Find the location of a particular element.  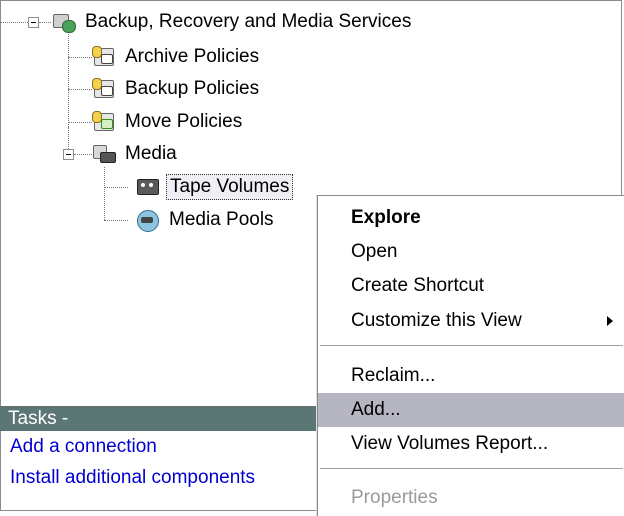

tree-node-label: Backup, Recovery and Media Services is located at coordinates (248, 21).